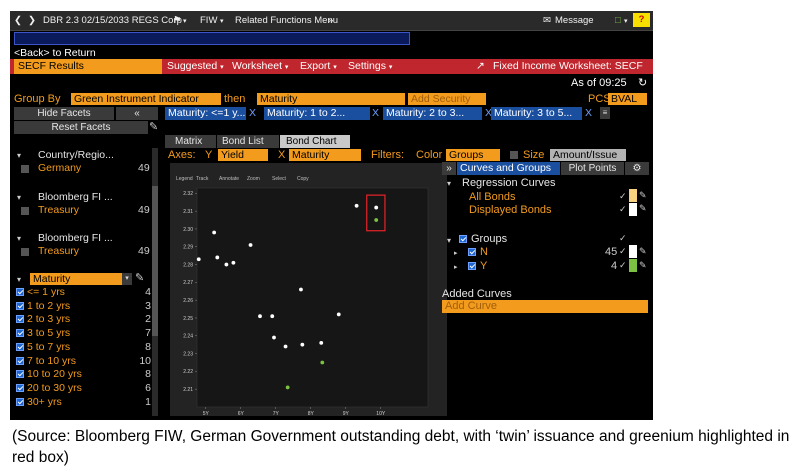 The width and height of the screenshot is (800, 475). What do you see at coordinates (574, 20) in the screenshot?
I see `message-button: Message` at bounding box center [574, 20].